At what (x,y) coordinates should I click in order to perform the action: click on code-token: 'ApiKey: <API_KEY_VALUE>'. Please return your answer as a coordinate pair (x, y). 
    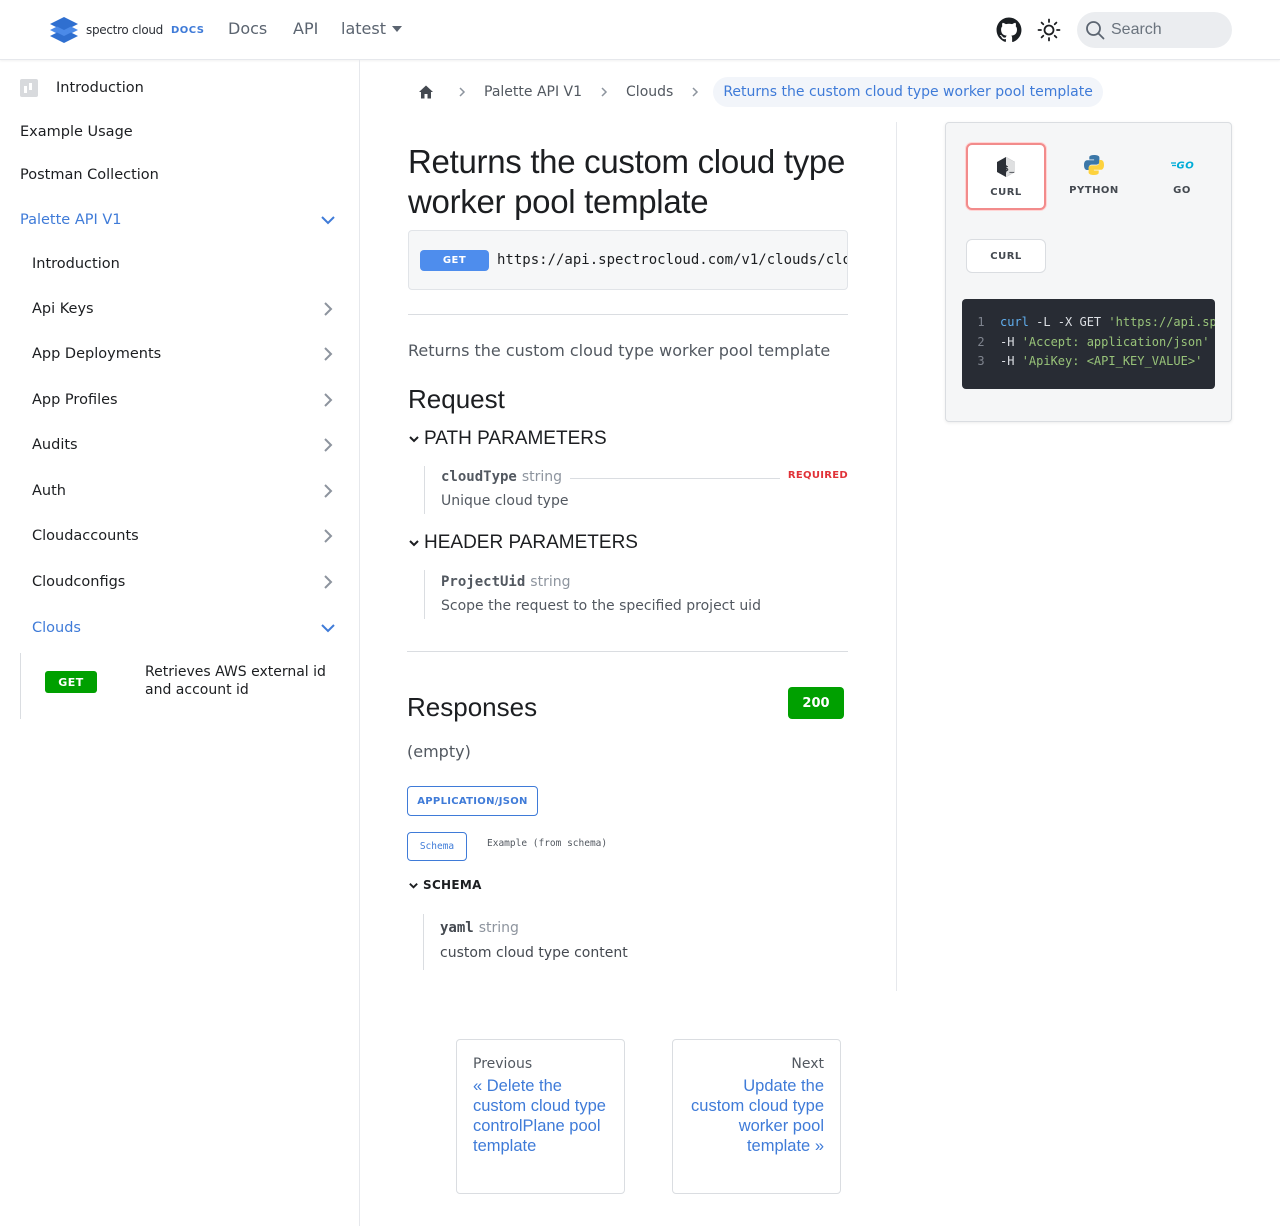
    Looking at the image, I should click on (1112, 361).